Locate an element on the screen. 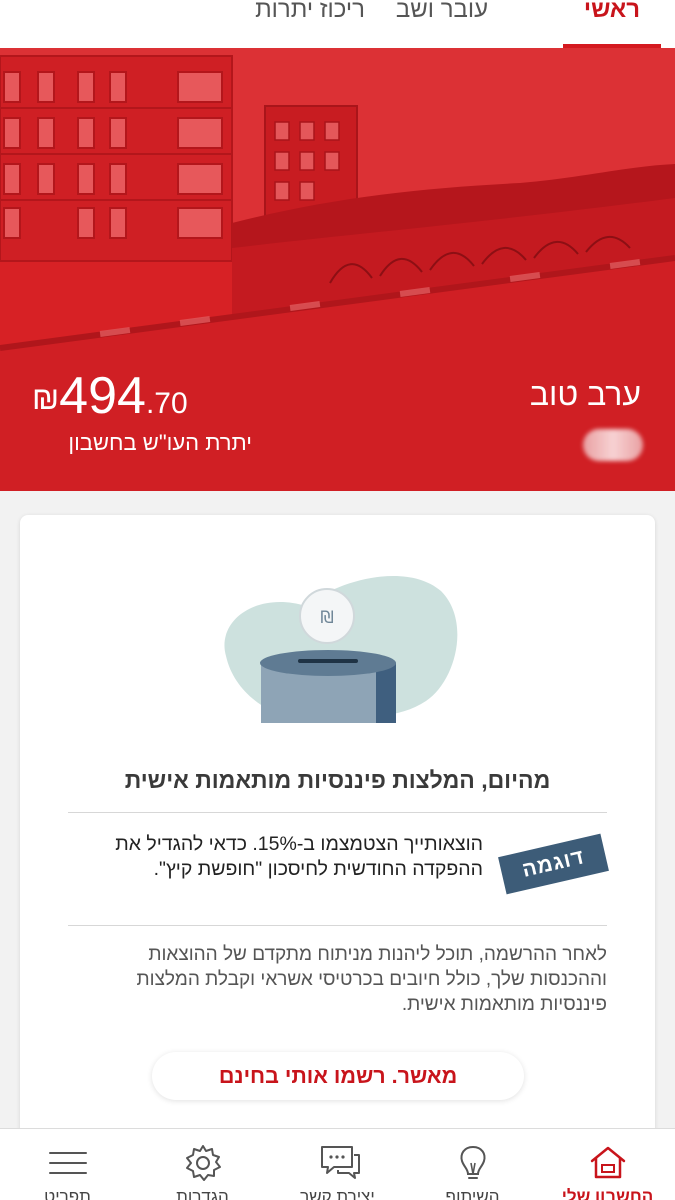  nav-sharing: השיתוף is located at coordinates (472, 1164).